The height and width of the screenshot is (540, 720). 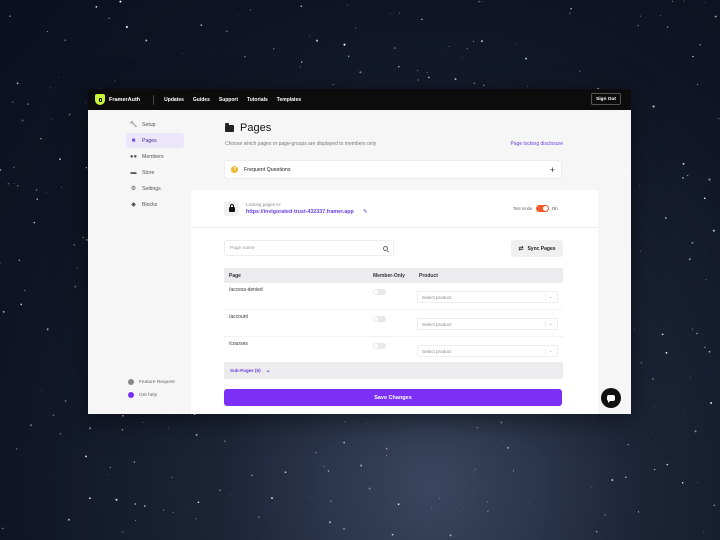 I want to click on feature-request-link: Feature Request, so click(x=151, y=382).